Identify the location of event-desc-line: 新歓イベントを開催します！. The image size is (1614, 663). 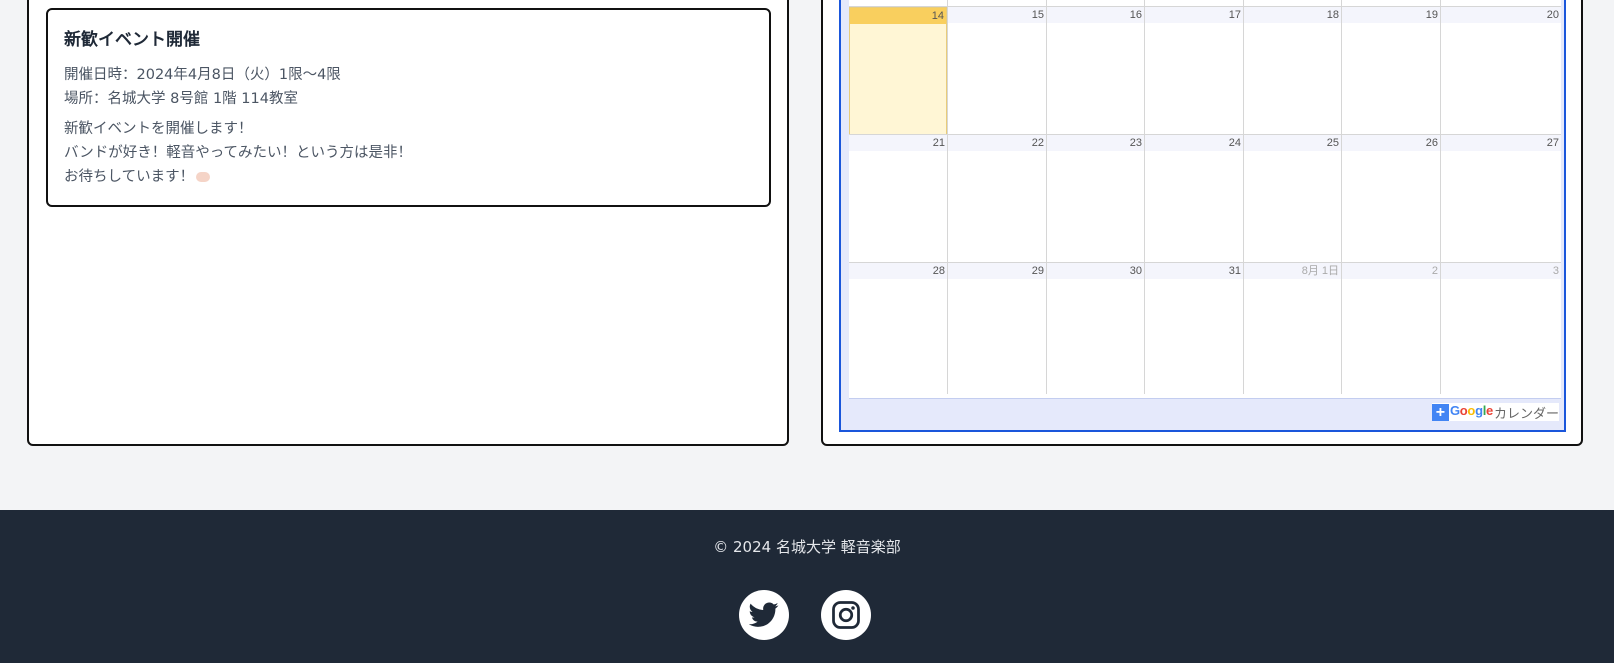
(158, 129).